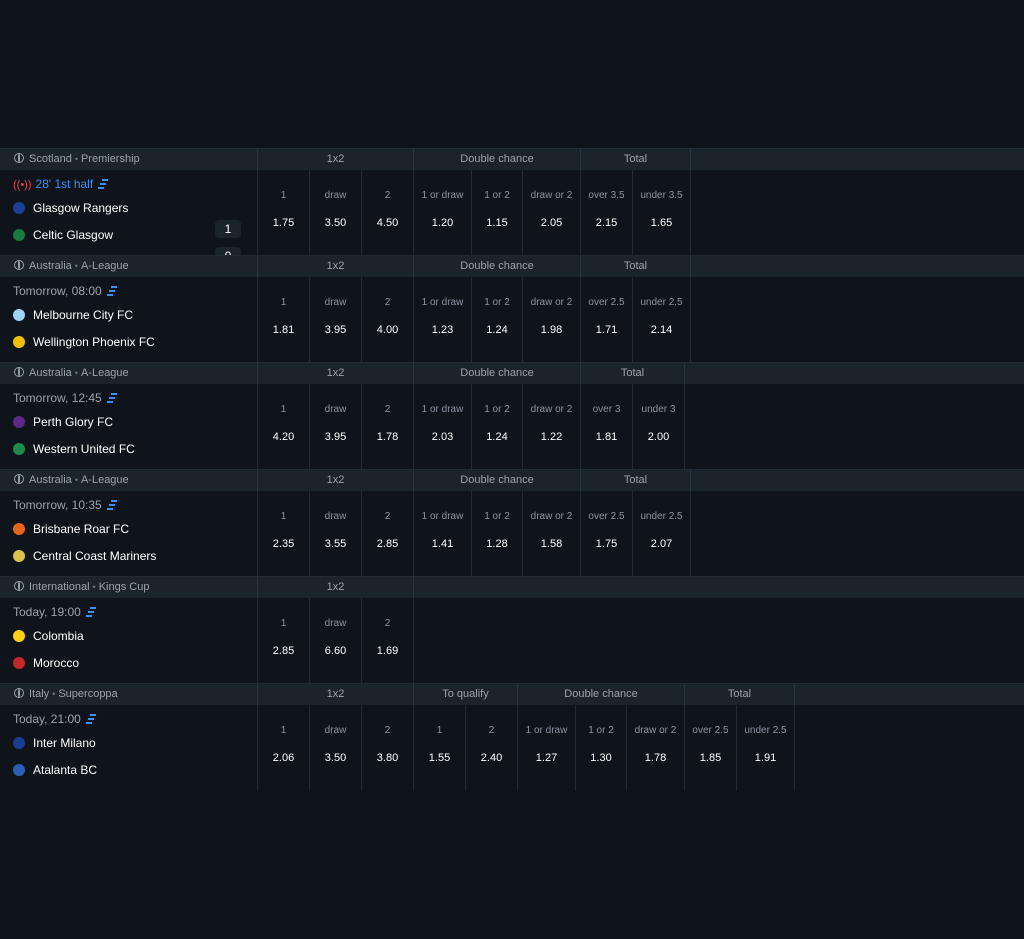 The height and width of the screenshot is (939, 1024). I want to click on odds-button: 1 or draw 1.20, so click(442, 213).